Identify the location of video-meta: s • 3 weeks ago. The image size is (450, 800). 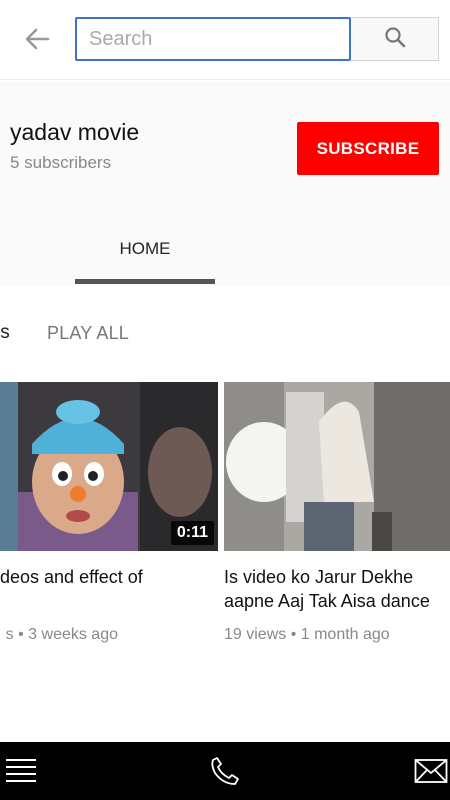
(61, 634).